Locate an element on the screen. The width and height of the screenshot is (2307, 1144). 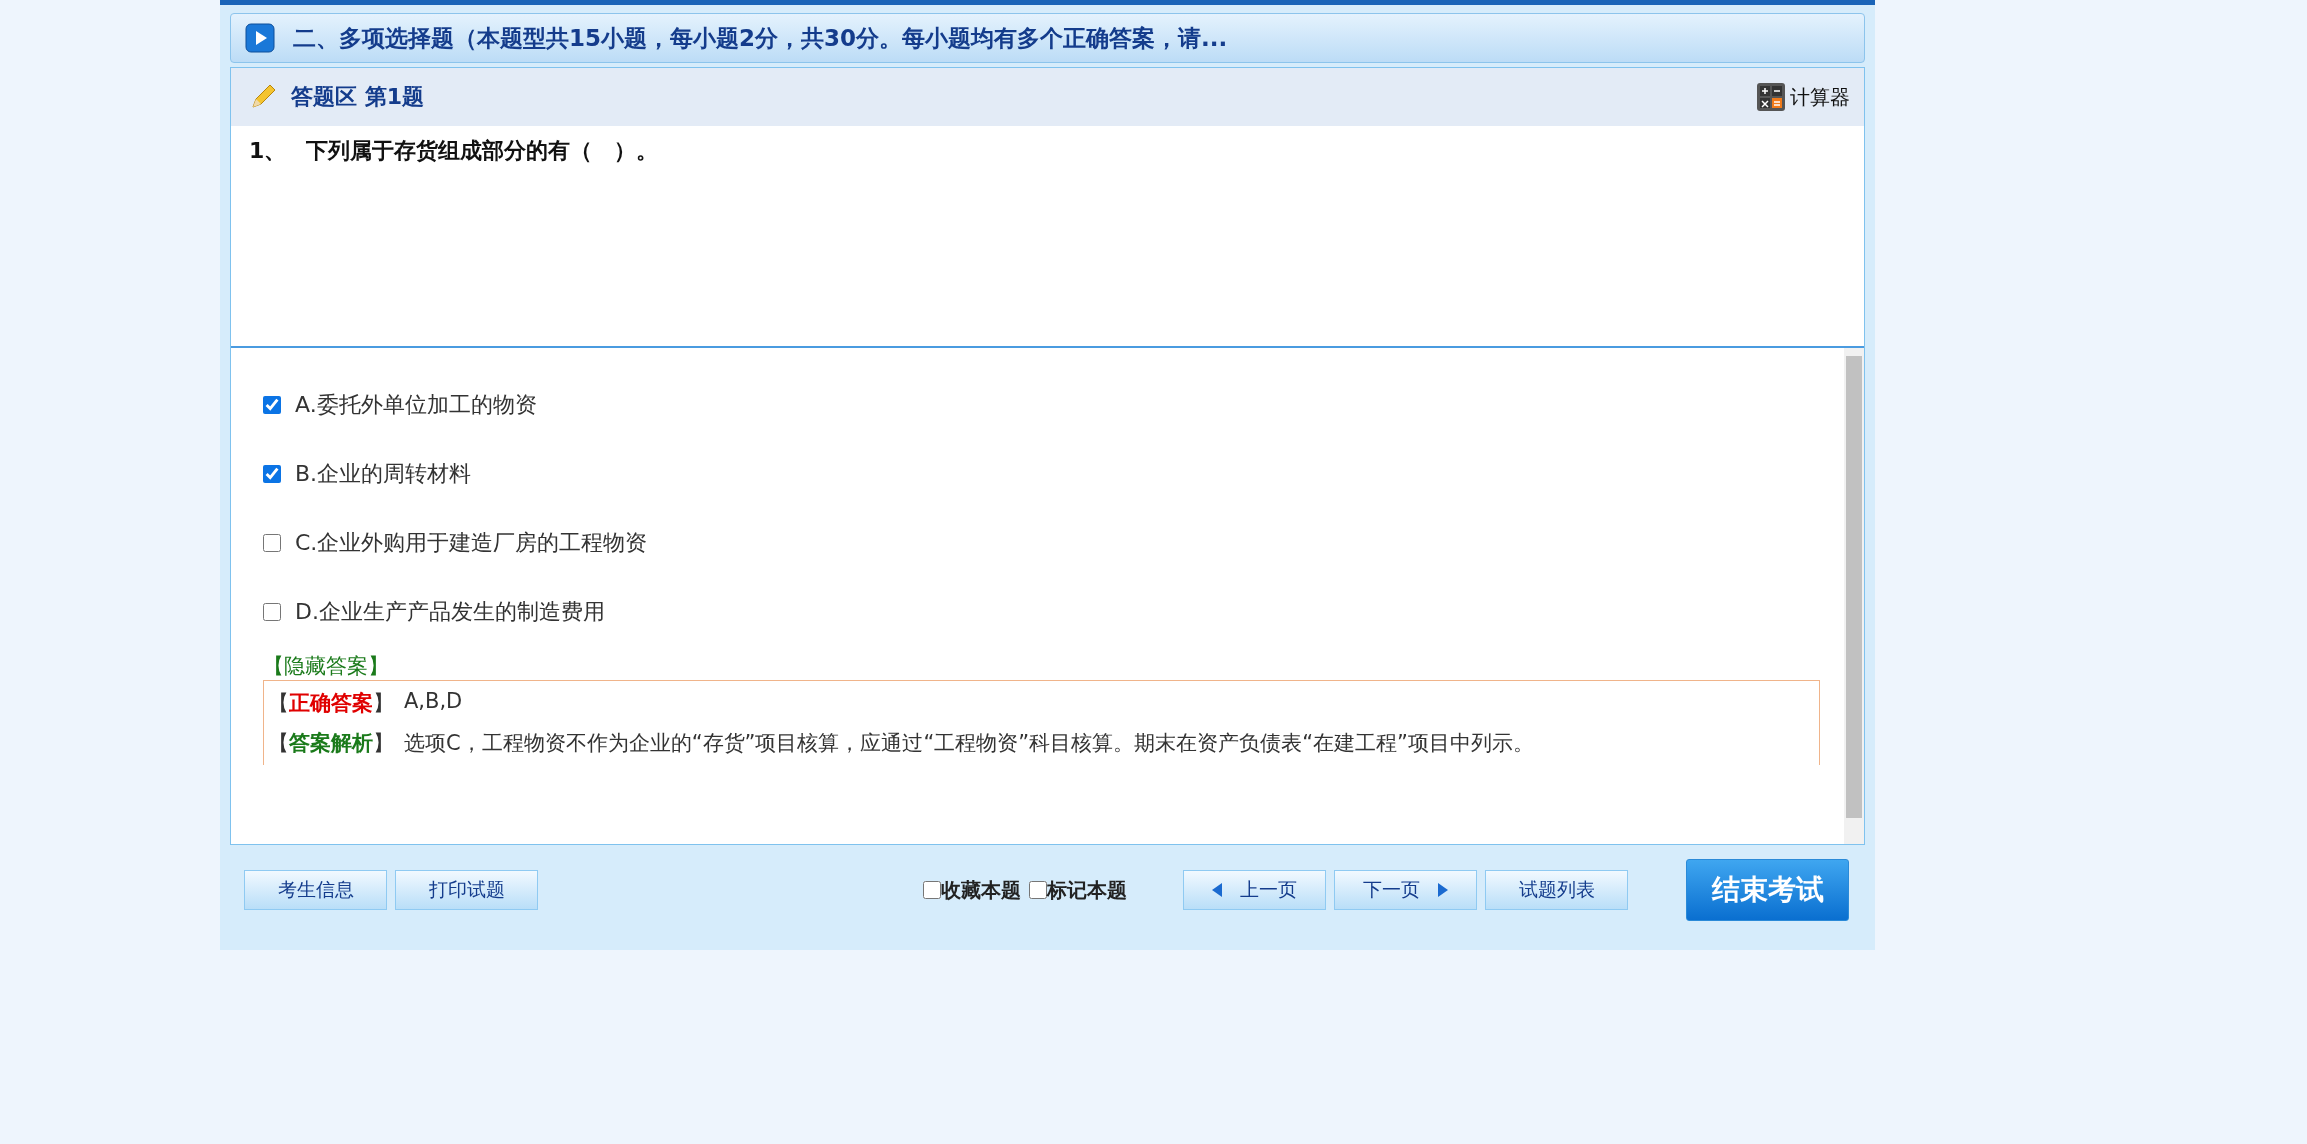
correct-answer-label: 【正确答案】 is located at coordinates (331, 703).